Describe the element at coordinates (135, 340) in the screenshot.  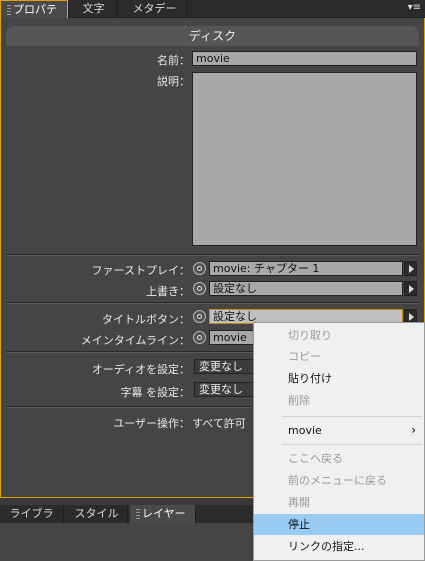
I see `main-timeline-label: メインタイムライン：` at that location.